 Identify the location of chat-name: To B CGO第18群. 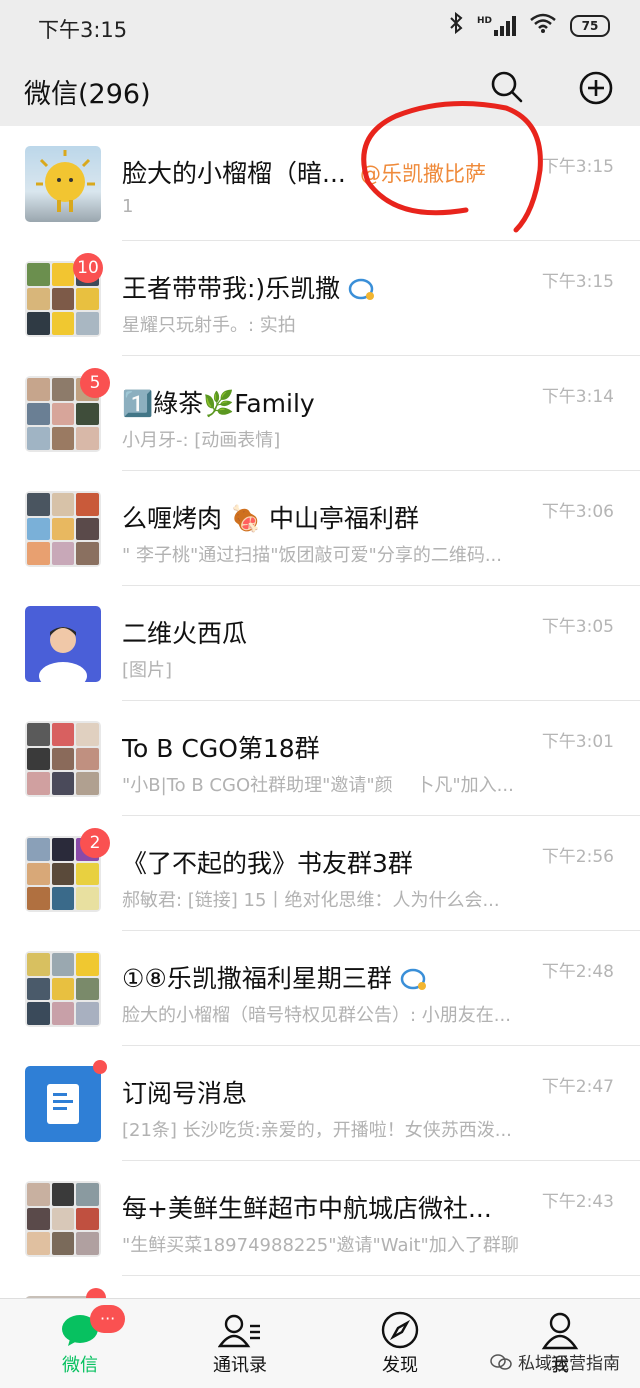
(221, 748).